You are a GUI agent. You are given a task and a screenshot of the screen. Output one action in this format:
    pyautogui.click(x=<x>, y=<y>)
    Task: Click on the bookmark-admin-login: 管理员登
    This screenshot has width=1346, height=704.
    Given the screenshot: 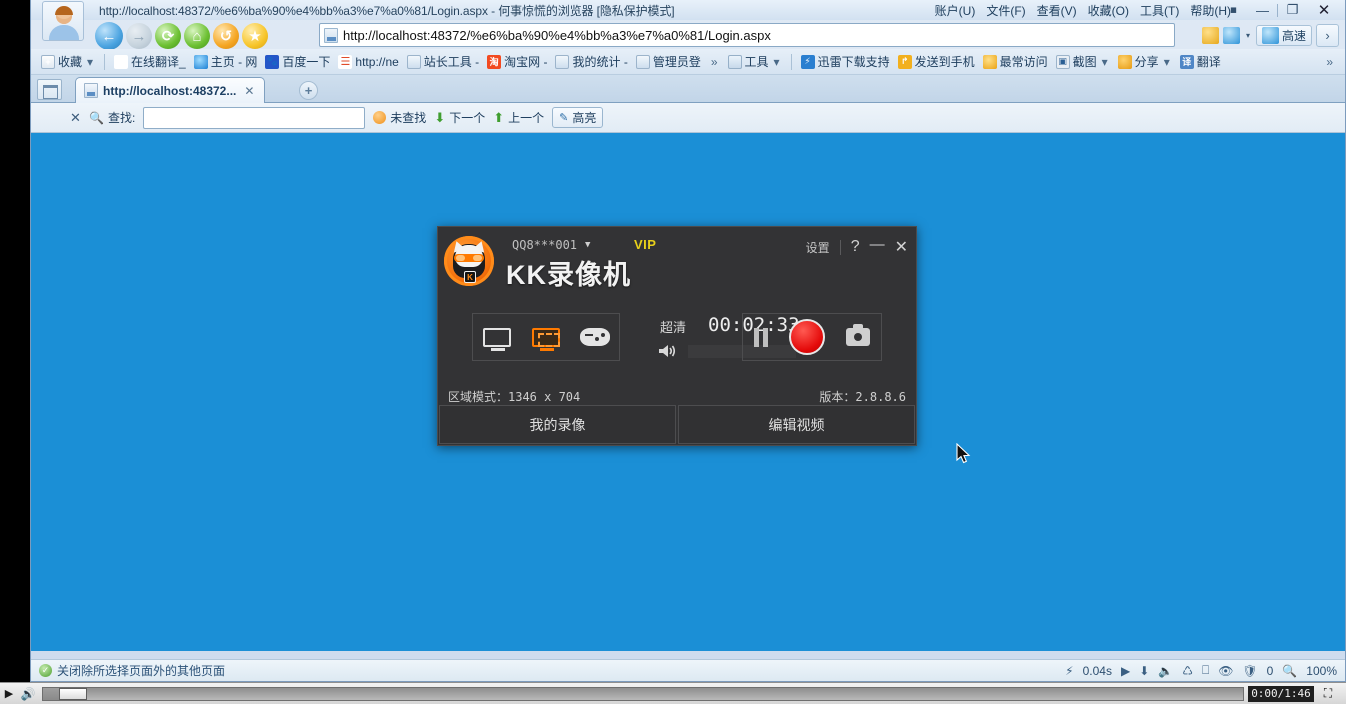 What is the action you would take?
    pyautogui.click(x=668, y=61)
    